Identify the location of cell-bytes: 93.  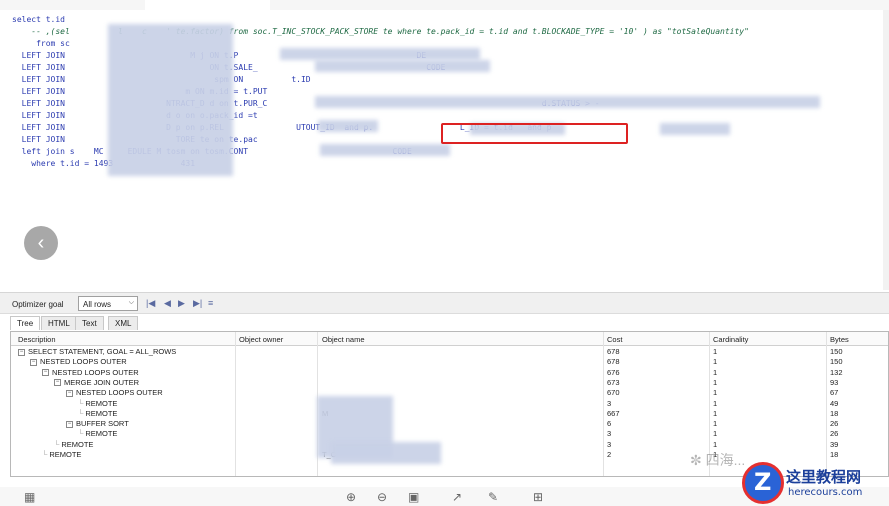
(834, 382).